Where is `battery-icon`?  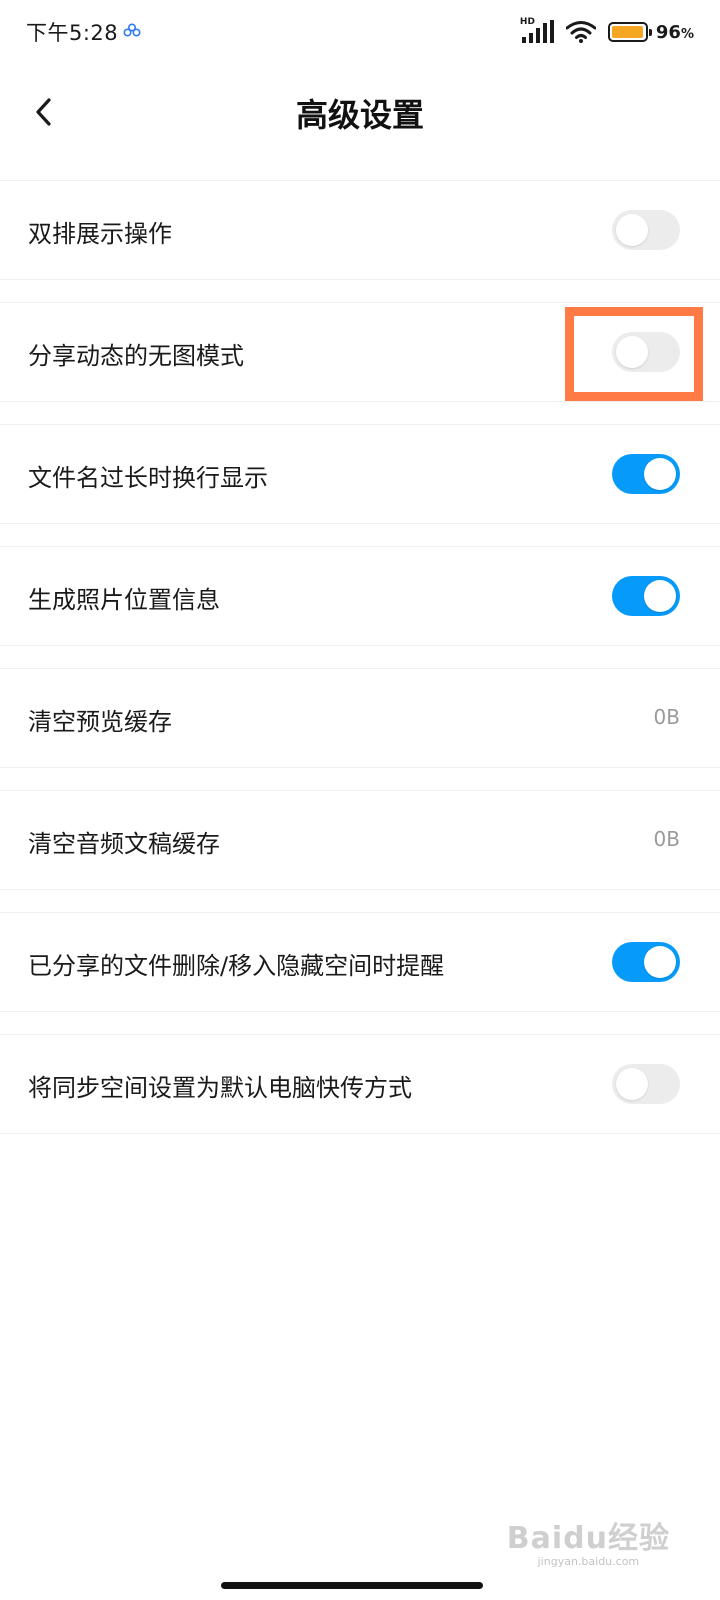
battery-icon is located at coordinates (629, 32).